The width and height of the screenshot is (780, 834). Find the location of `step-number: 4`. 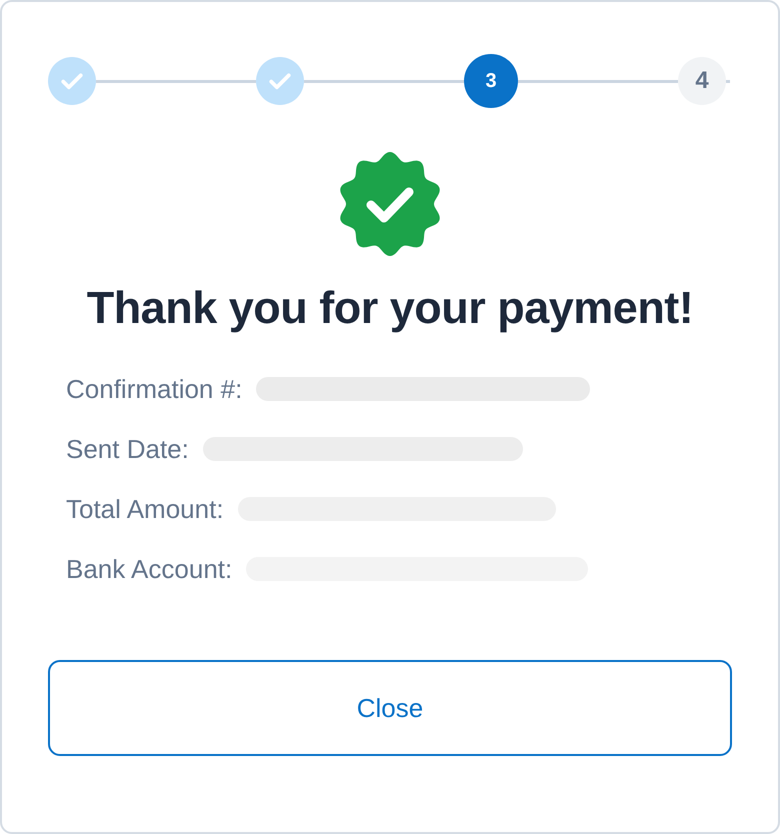

step-number: 4 is located at coordinates (702, 81).